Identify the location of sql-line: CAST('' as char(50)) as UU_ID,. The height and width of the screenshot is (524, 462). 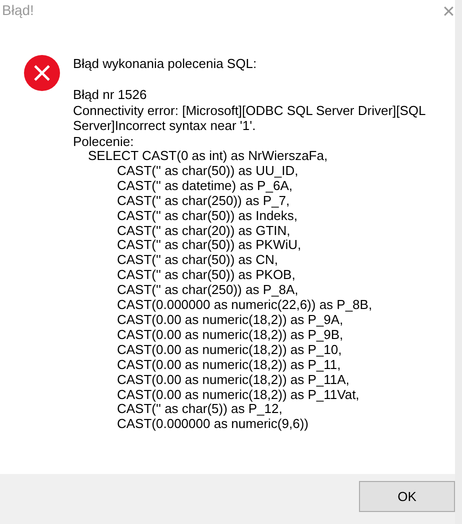
(208, 171).